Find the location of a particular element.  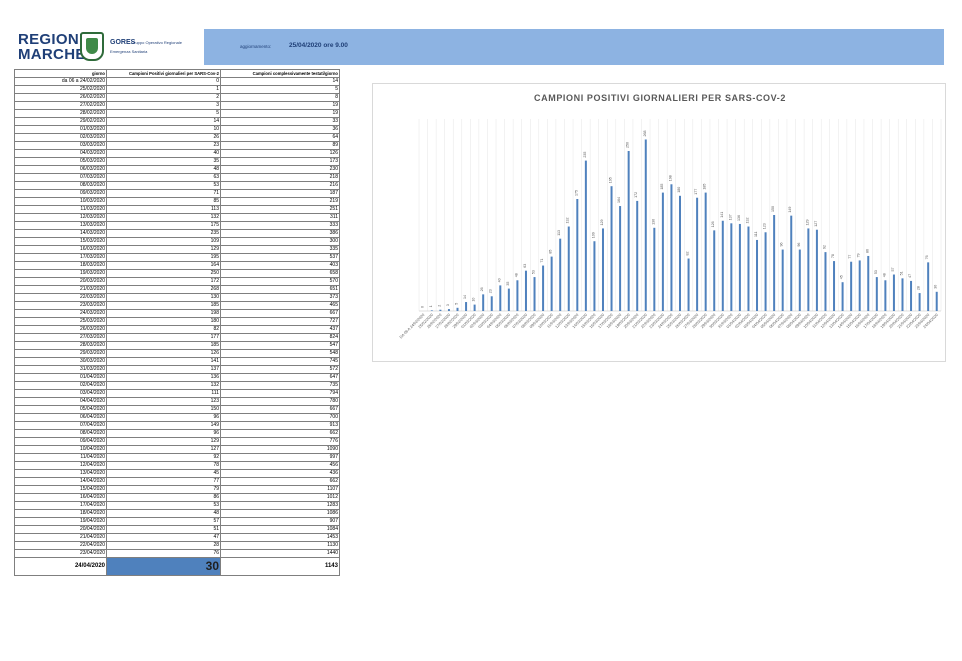

cell-tested: 173 is located at coordinates (280, 161).